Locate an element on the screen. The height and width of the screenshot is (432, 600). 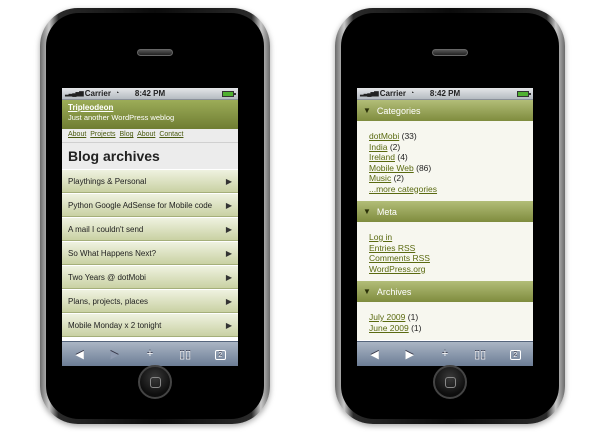
category-link: India is located at coordinates (378, 147).